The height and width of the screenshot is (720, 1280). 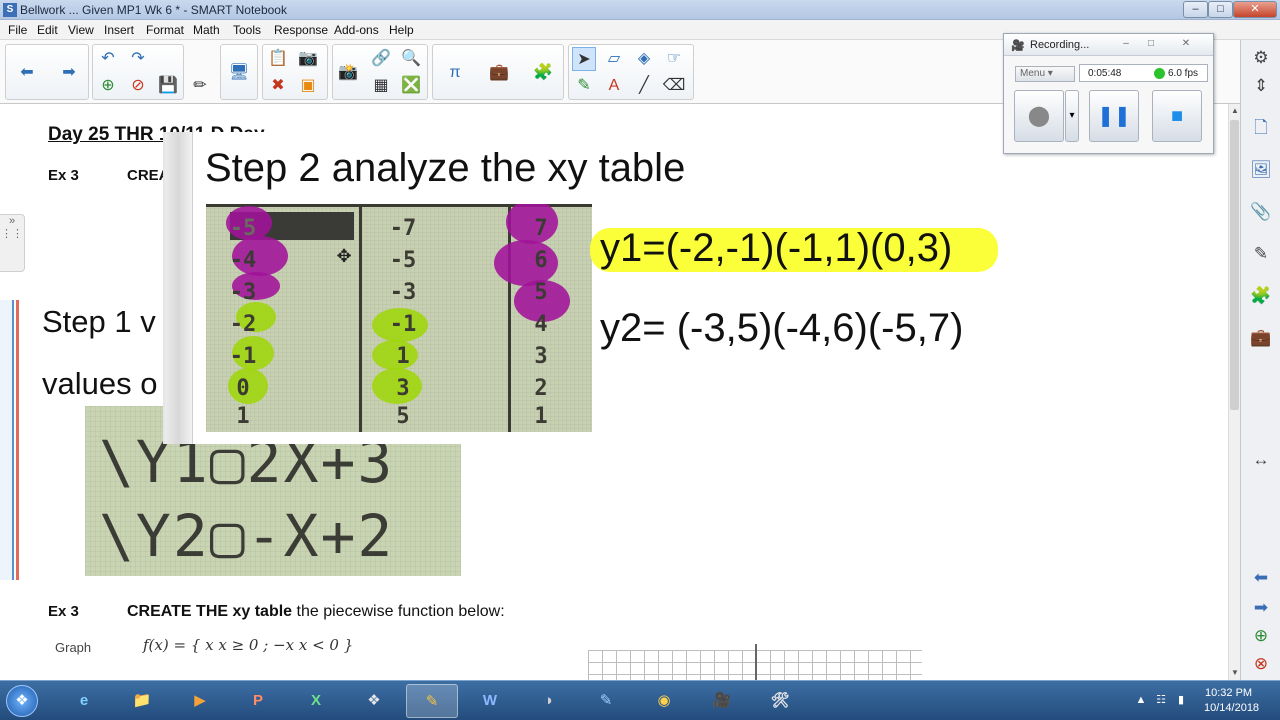 What do you see at coordinates (1114, 116) in the screenshot?
I see `pause-button: ❚❚` at bounding box center [1114, 116].